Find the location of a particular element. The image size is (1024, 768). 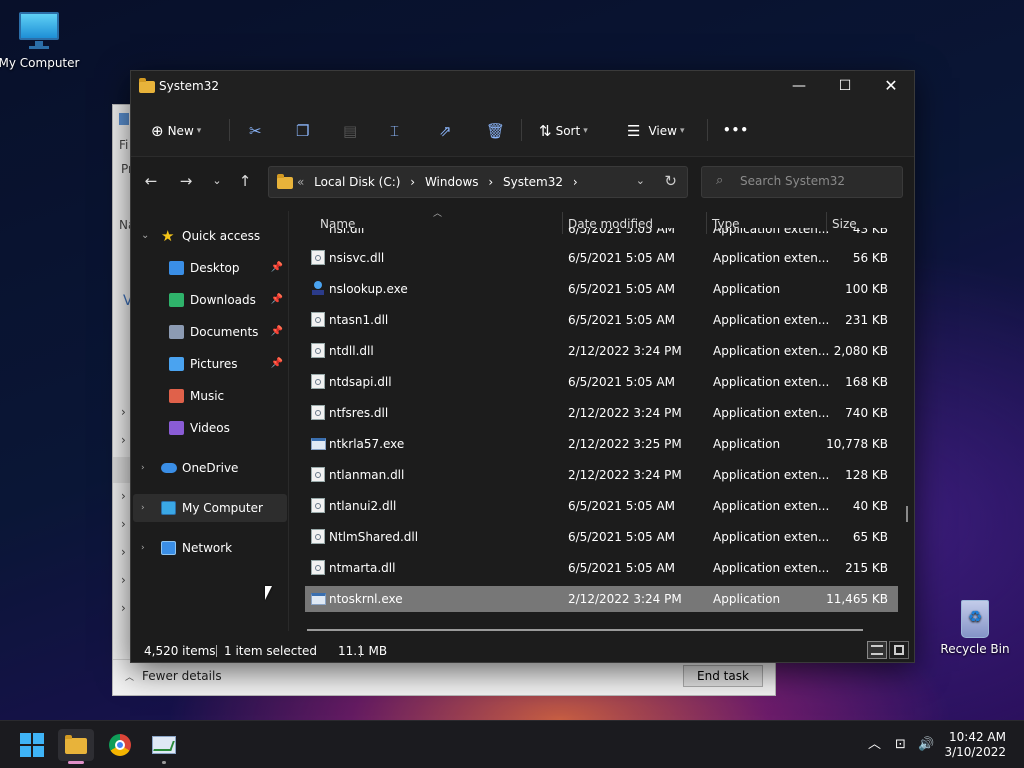

sidebar-item-label: Downloads is located at coordinates (223, 300).